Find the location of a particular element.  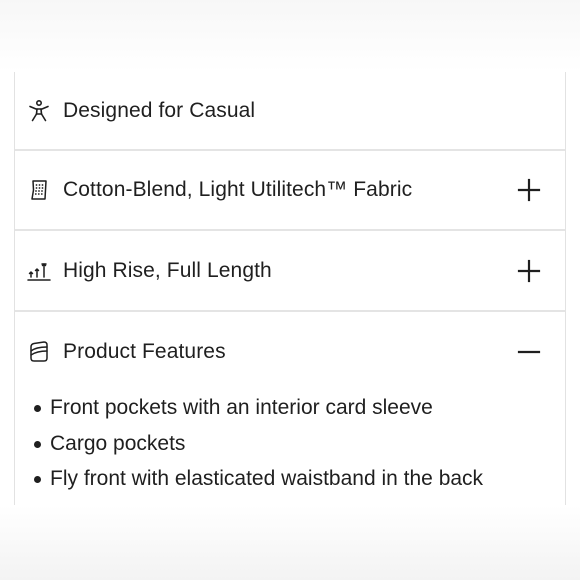

rise-arrows-icon is located at coordinates (39, 271).